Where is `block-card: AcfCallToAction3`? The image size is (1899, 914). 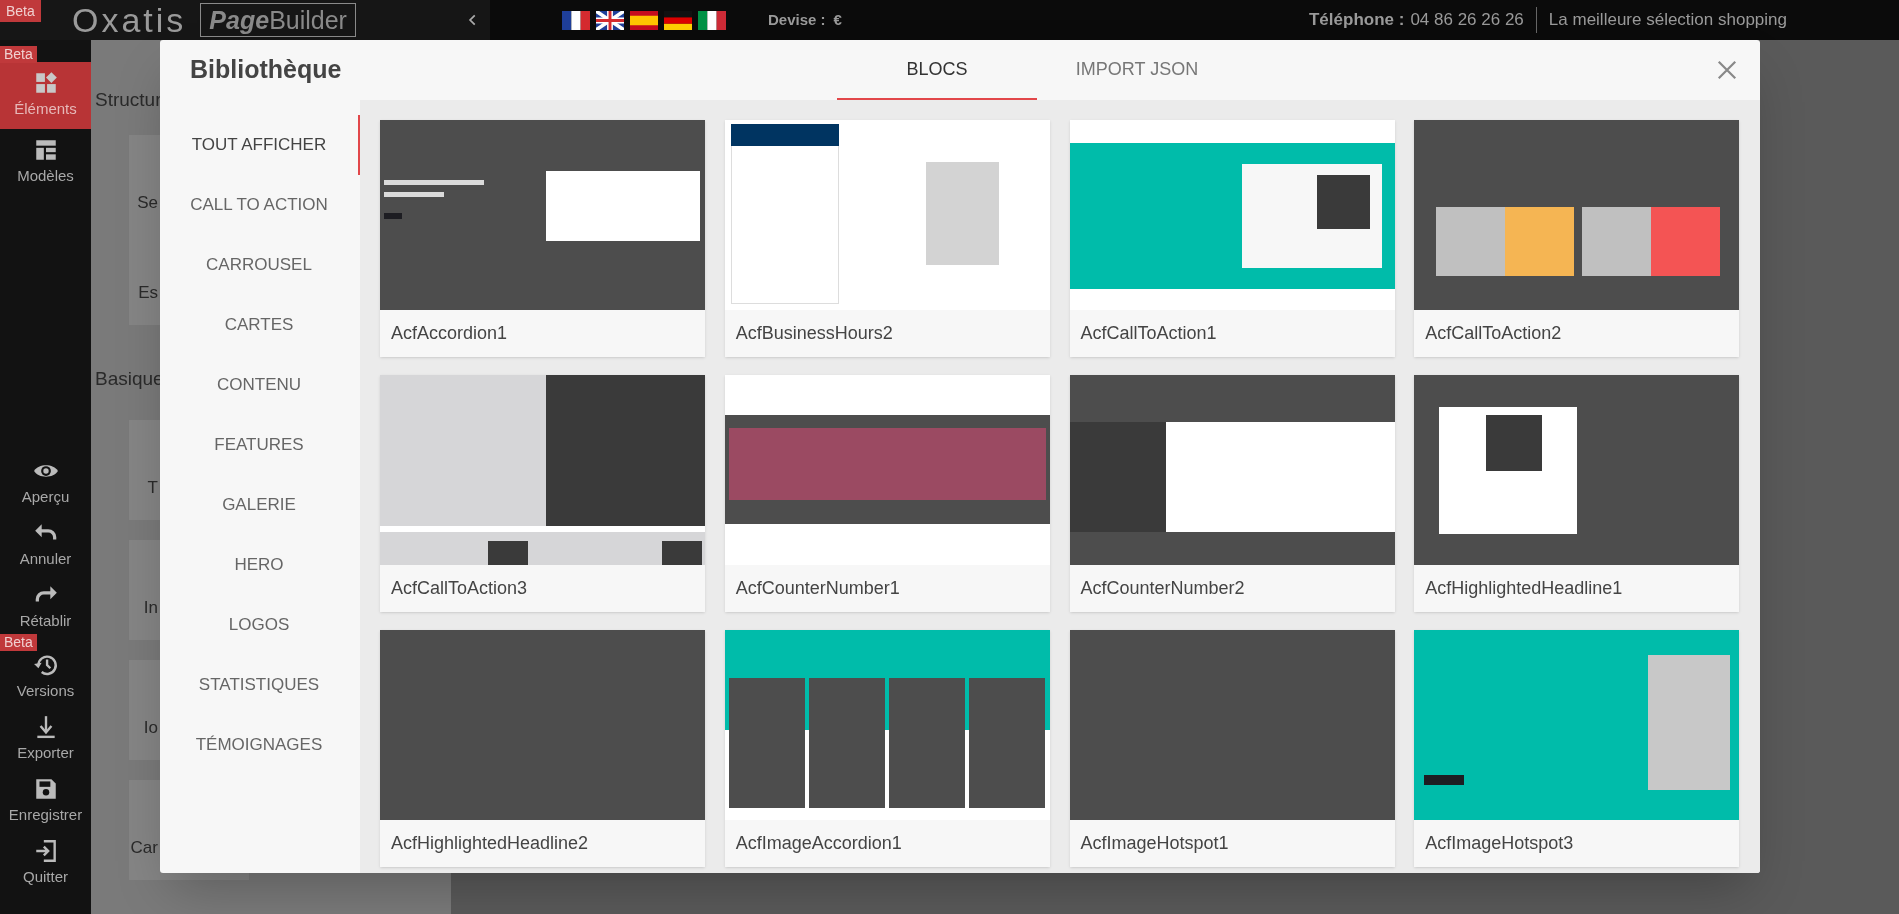
block-card: AcfCallToAction3 is located at coordinates (542, 493).